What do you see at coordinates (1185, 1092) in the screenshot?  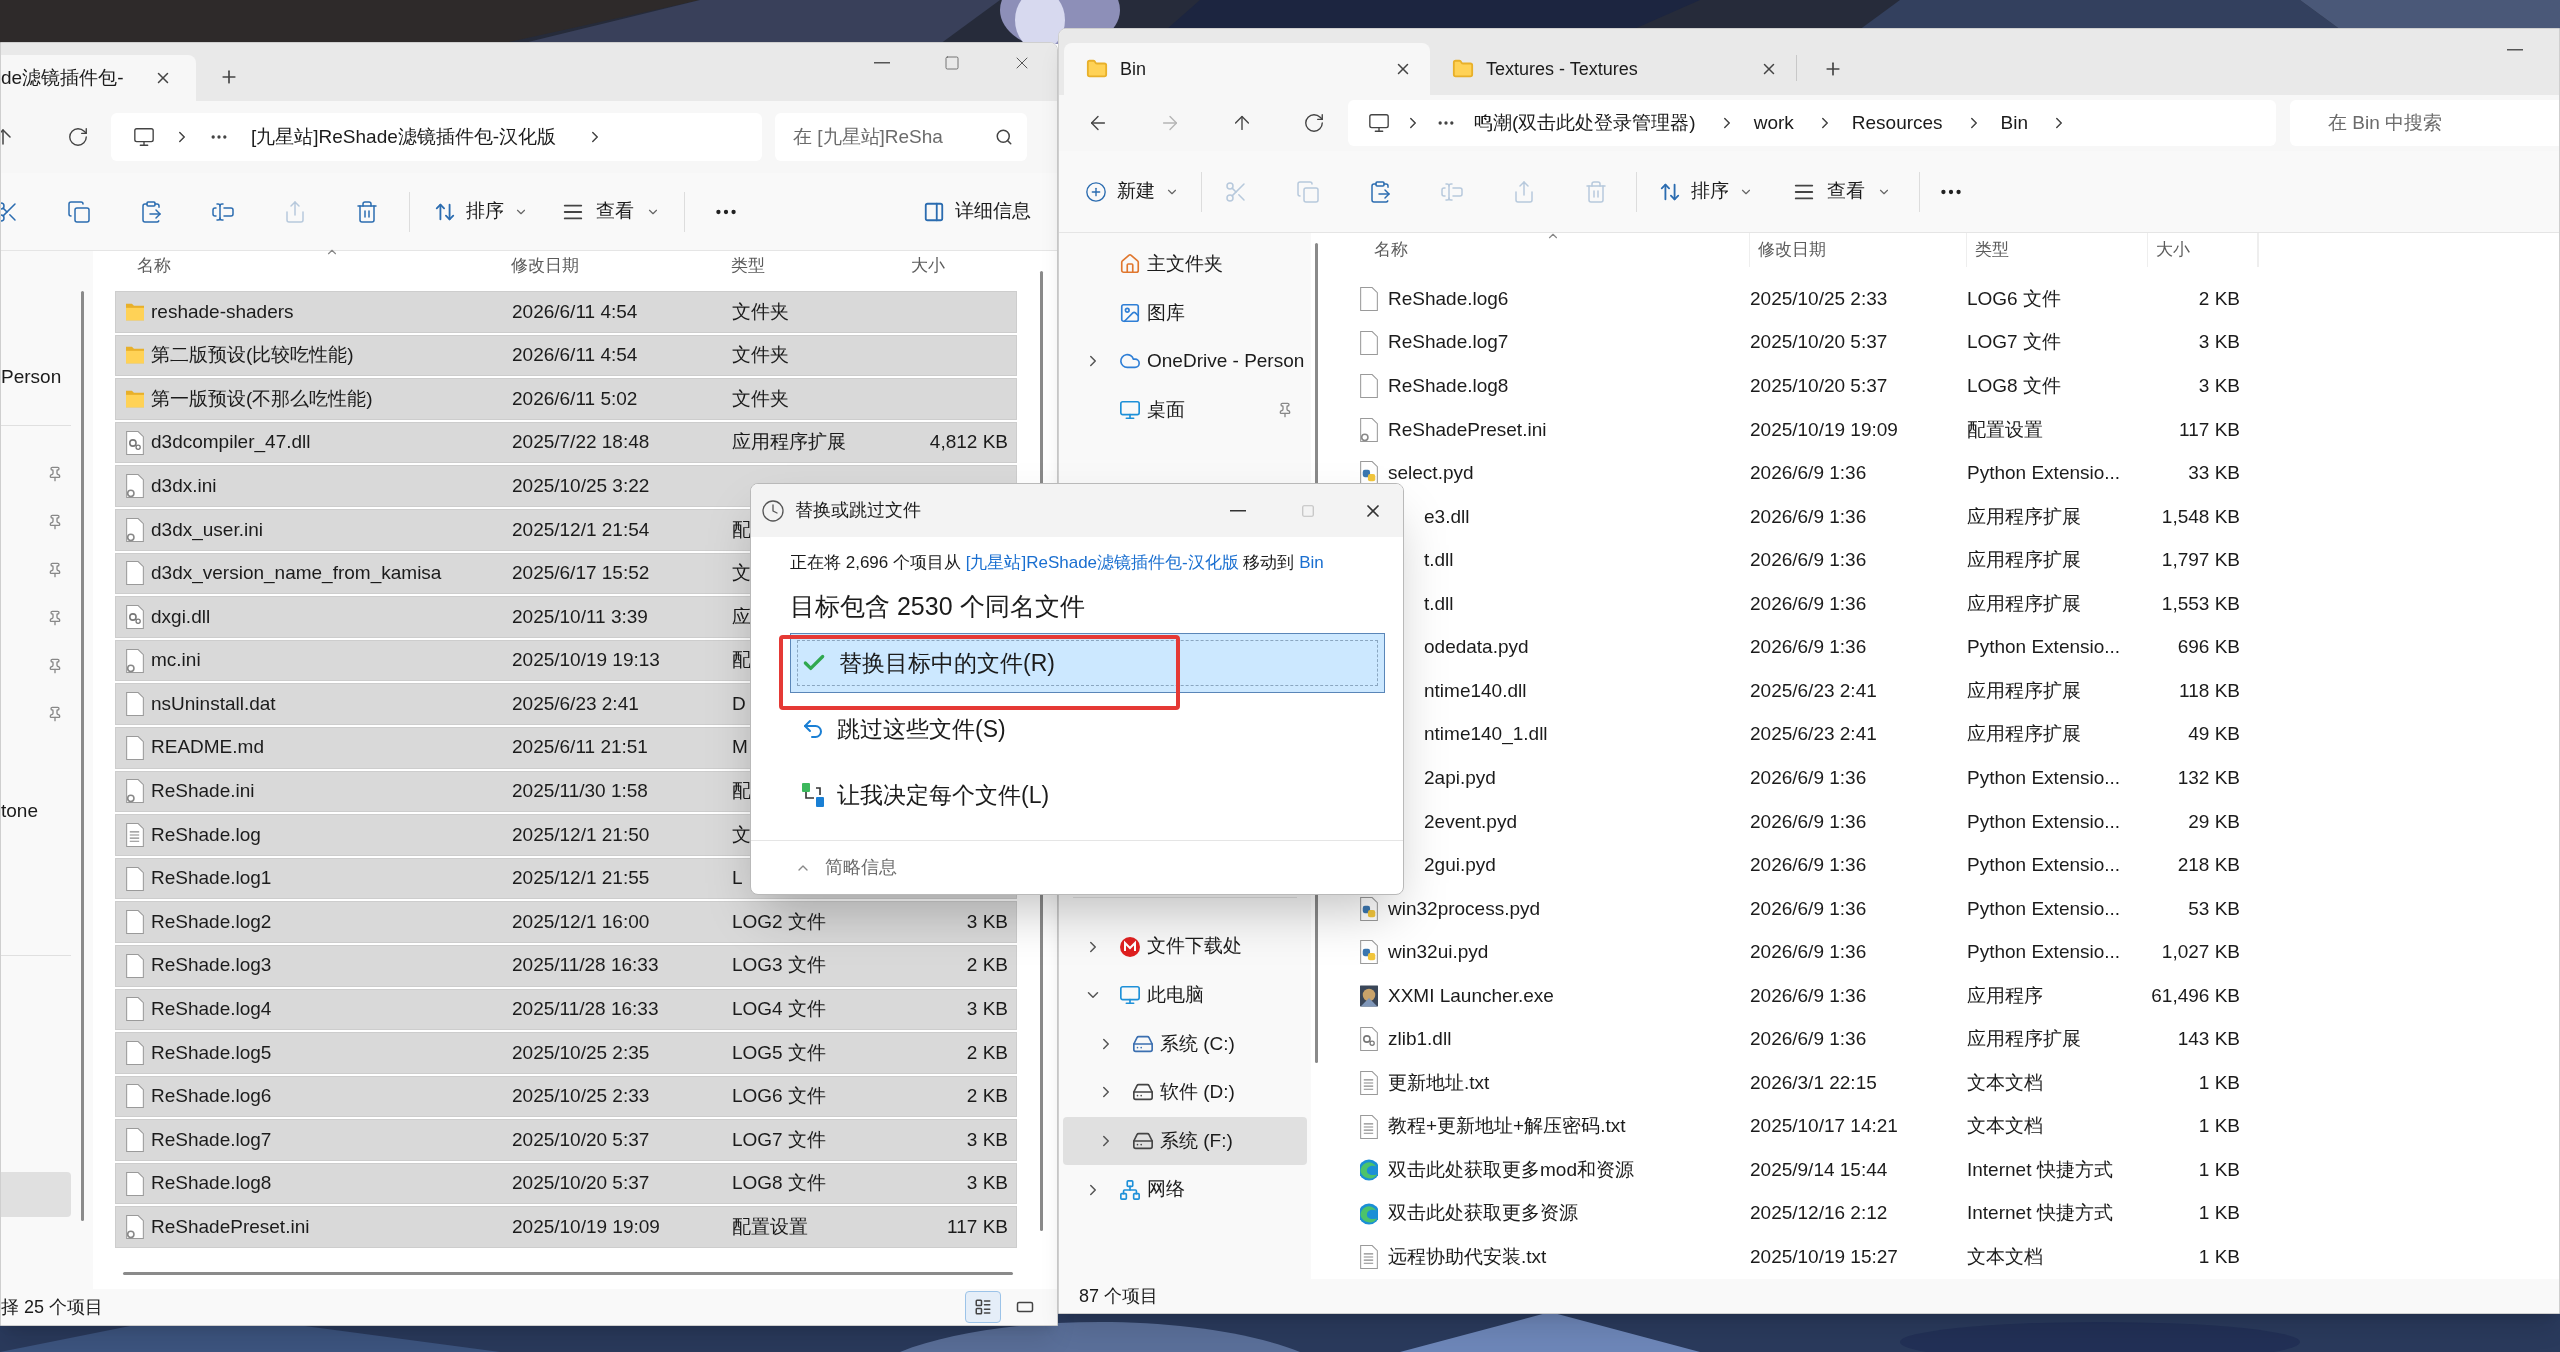 I see `nav-item: 软件 (D:)` at bounding box center [1185, 1092].